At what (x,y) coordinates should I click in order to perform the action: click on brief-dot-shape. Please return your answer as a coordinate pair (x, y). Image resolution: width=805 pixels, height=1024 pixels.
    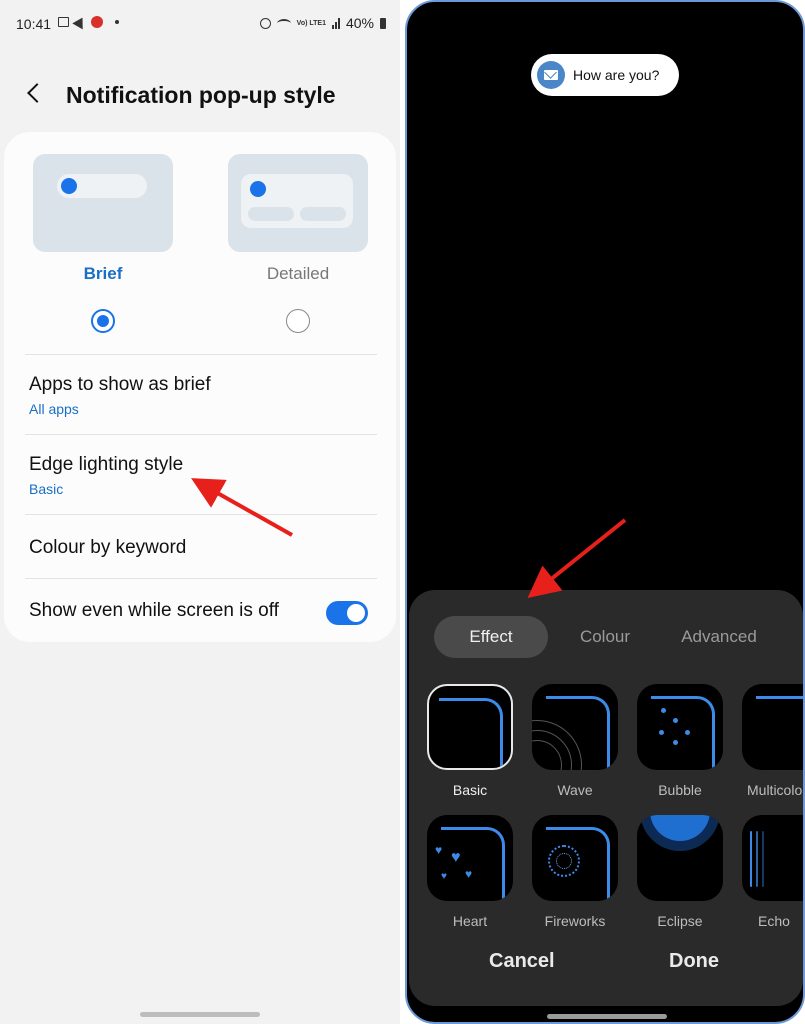
    Looking at the image, I should click on (69, 186).